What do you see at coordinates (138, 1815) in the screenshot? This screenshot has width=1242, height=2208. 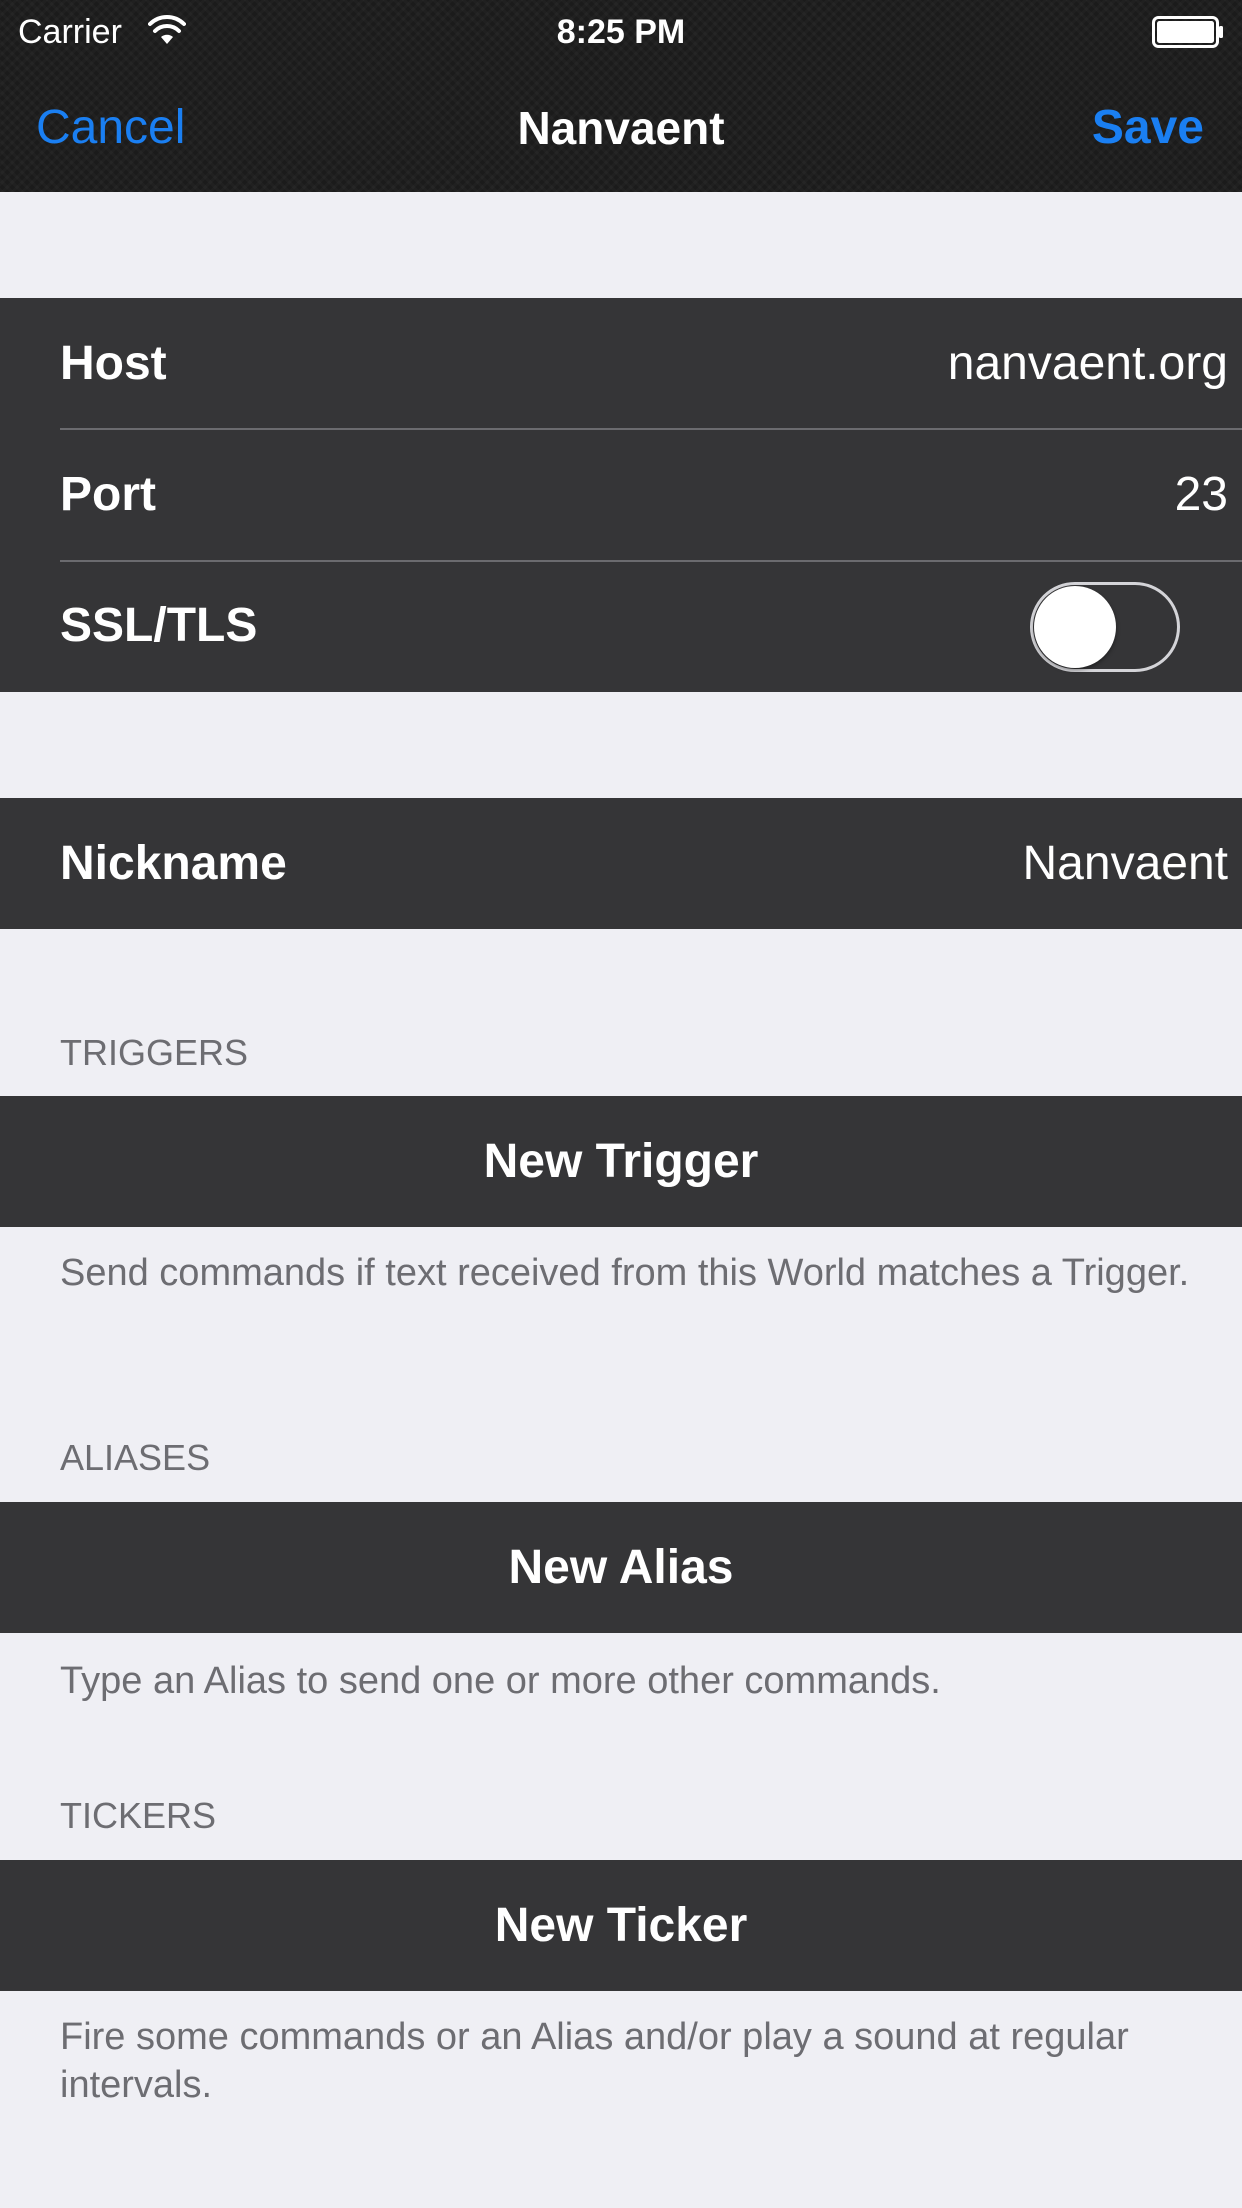 I see `tickers-section-header: TICKERS` at bounding box center [138, 1815].